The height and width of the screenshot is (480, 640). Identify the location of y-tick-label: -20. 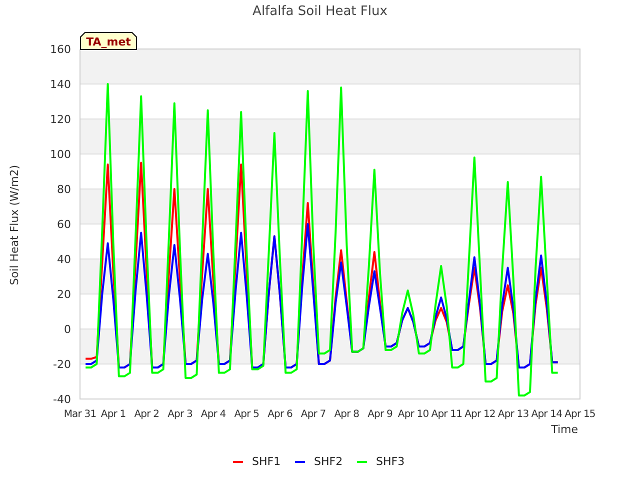
(62, 364).